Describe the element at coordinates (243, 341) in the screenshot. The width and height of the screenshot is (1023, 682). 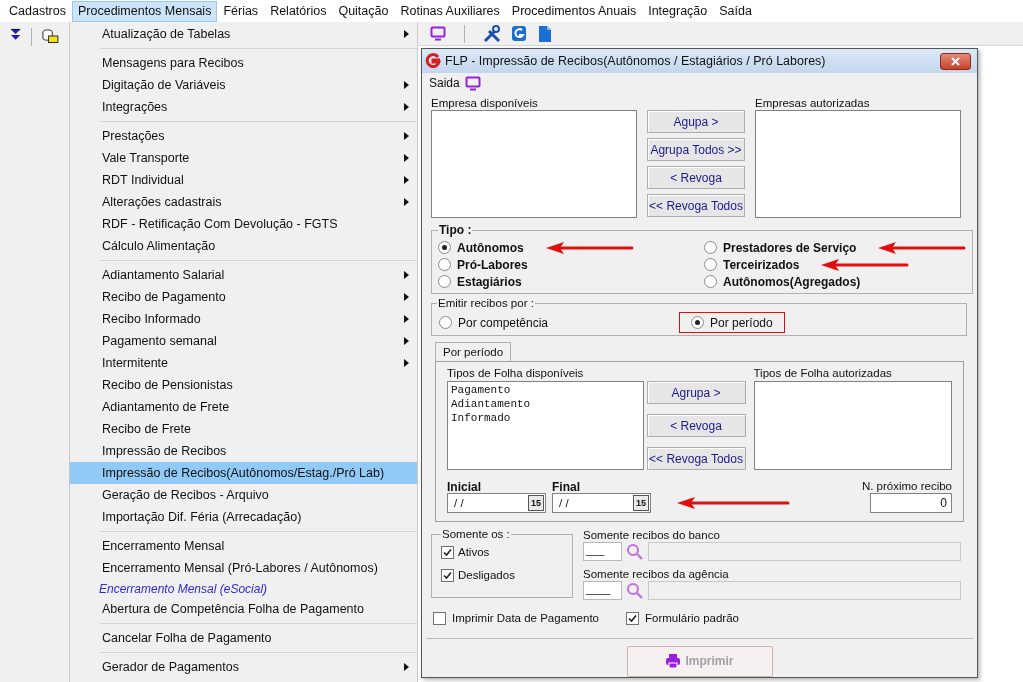
I see `menu-item: Pagamento semanal` at that location.